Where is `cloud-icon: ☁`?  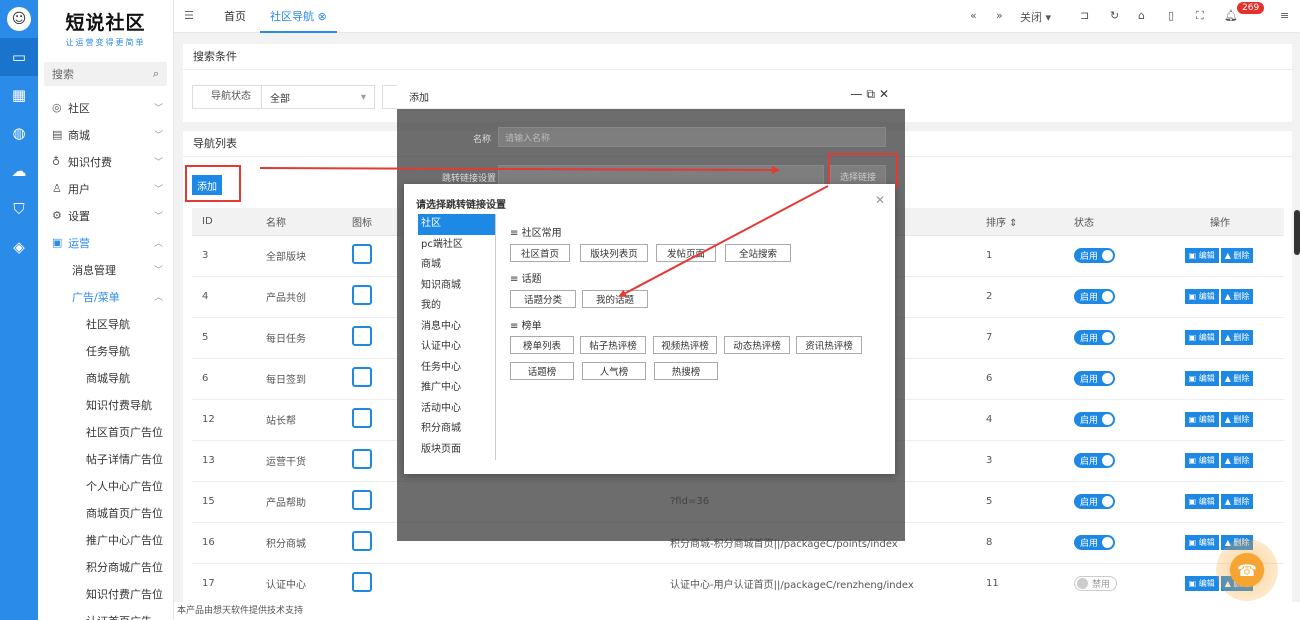
cloud-icon: ☁ is located at coordinates (19, 171).